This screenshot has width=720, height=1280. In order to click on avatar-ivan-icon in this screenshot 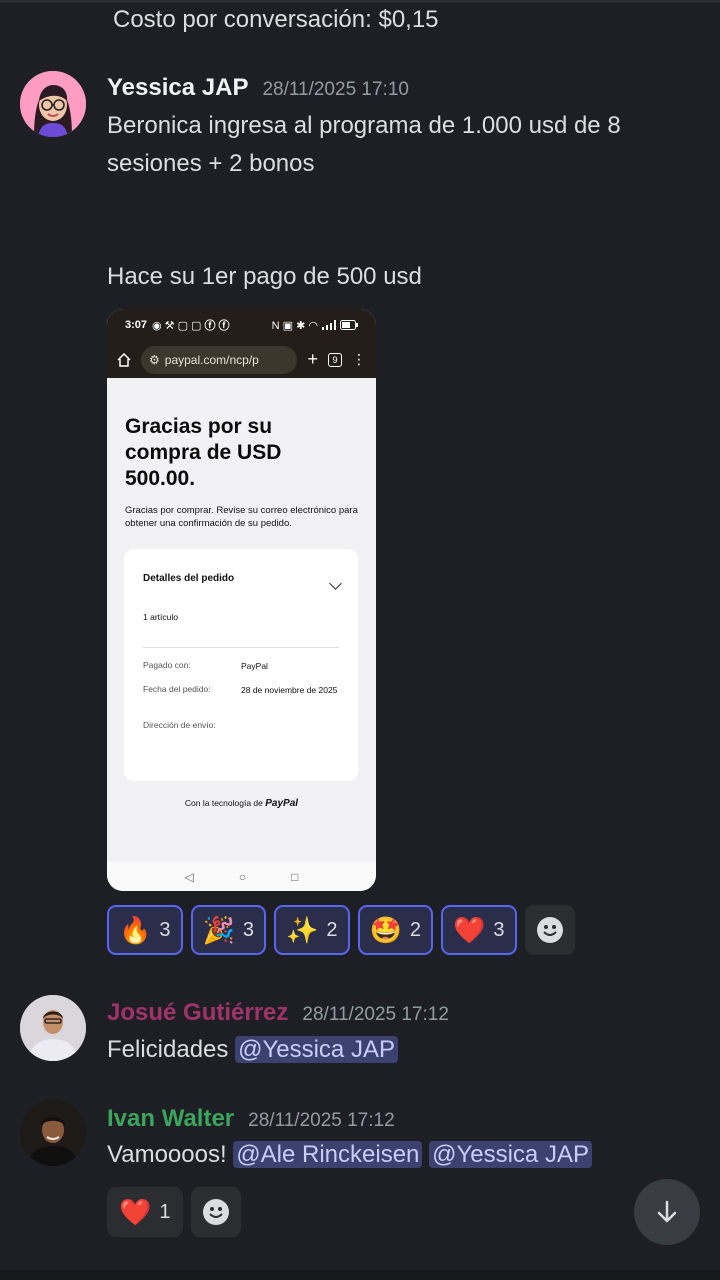, I will do `click(53, 1133)`.